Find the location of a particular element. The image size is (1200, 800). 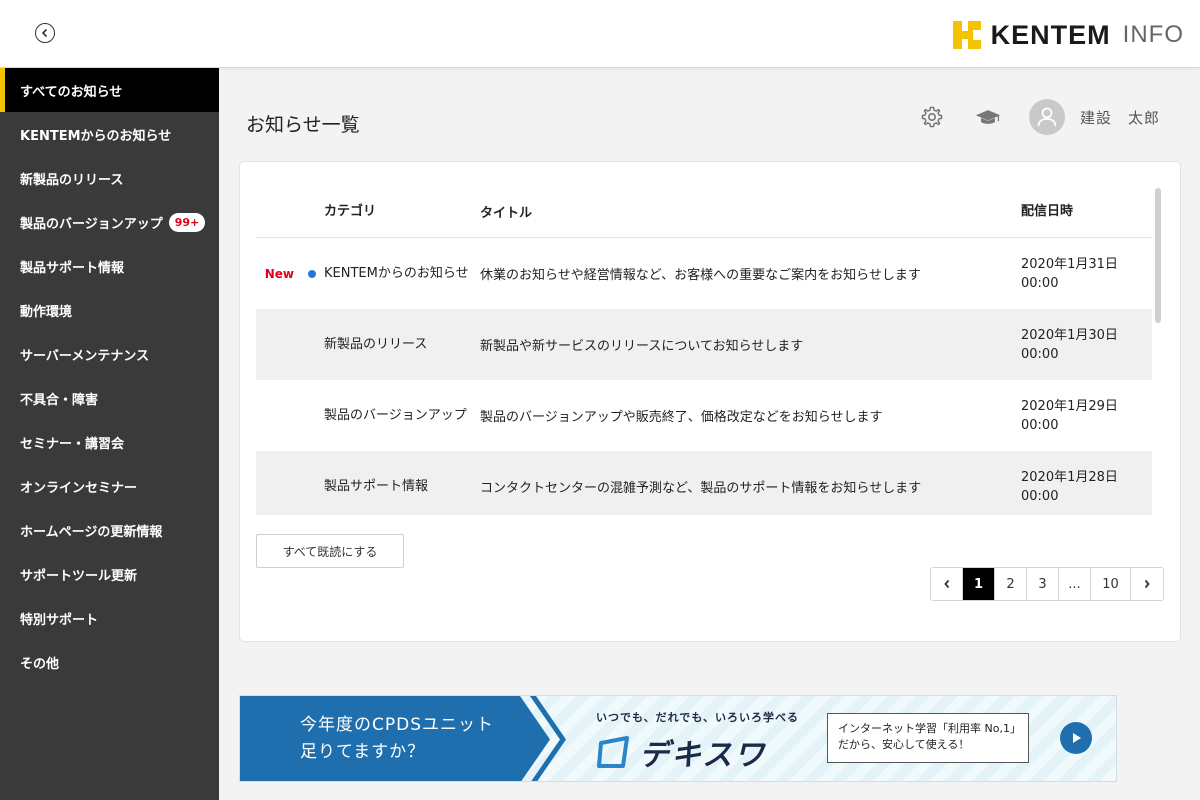

sidebar-item-label: ホームページの更新情報 is located at coordinates (91, 532).